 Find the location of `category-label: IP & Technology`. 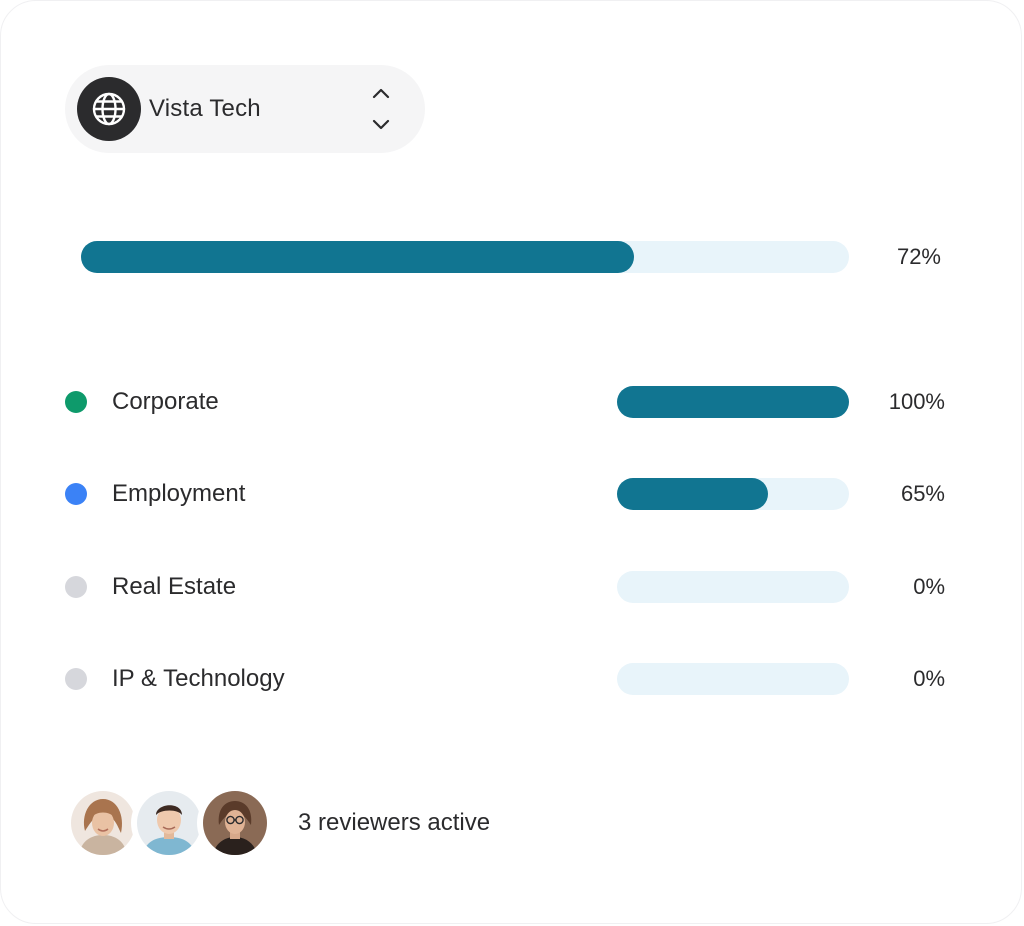

category-label: IP & Technology is located at coordinates (198, 678).